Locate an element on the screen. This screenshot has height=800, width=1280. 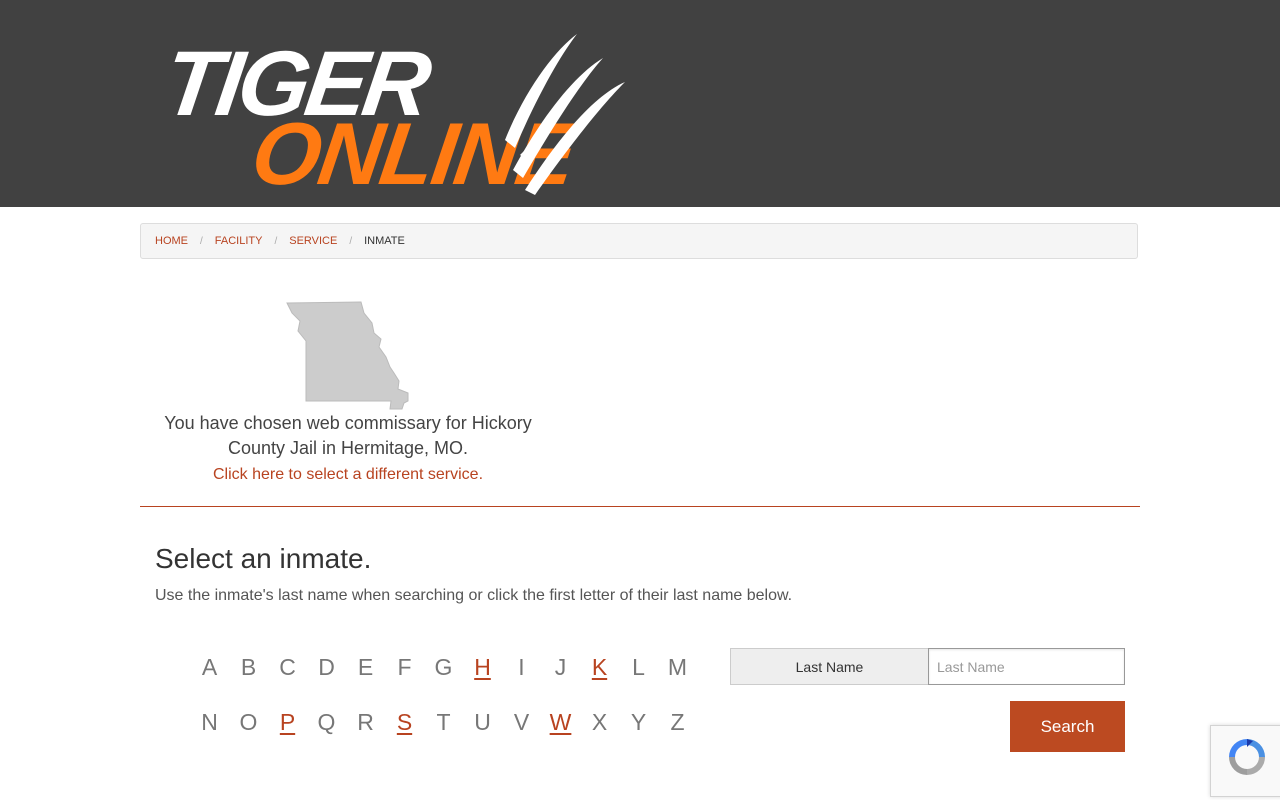
last-name-label: Last Name is located at coordinates (829, 666).